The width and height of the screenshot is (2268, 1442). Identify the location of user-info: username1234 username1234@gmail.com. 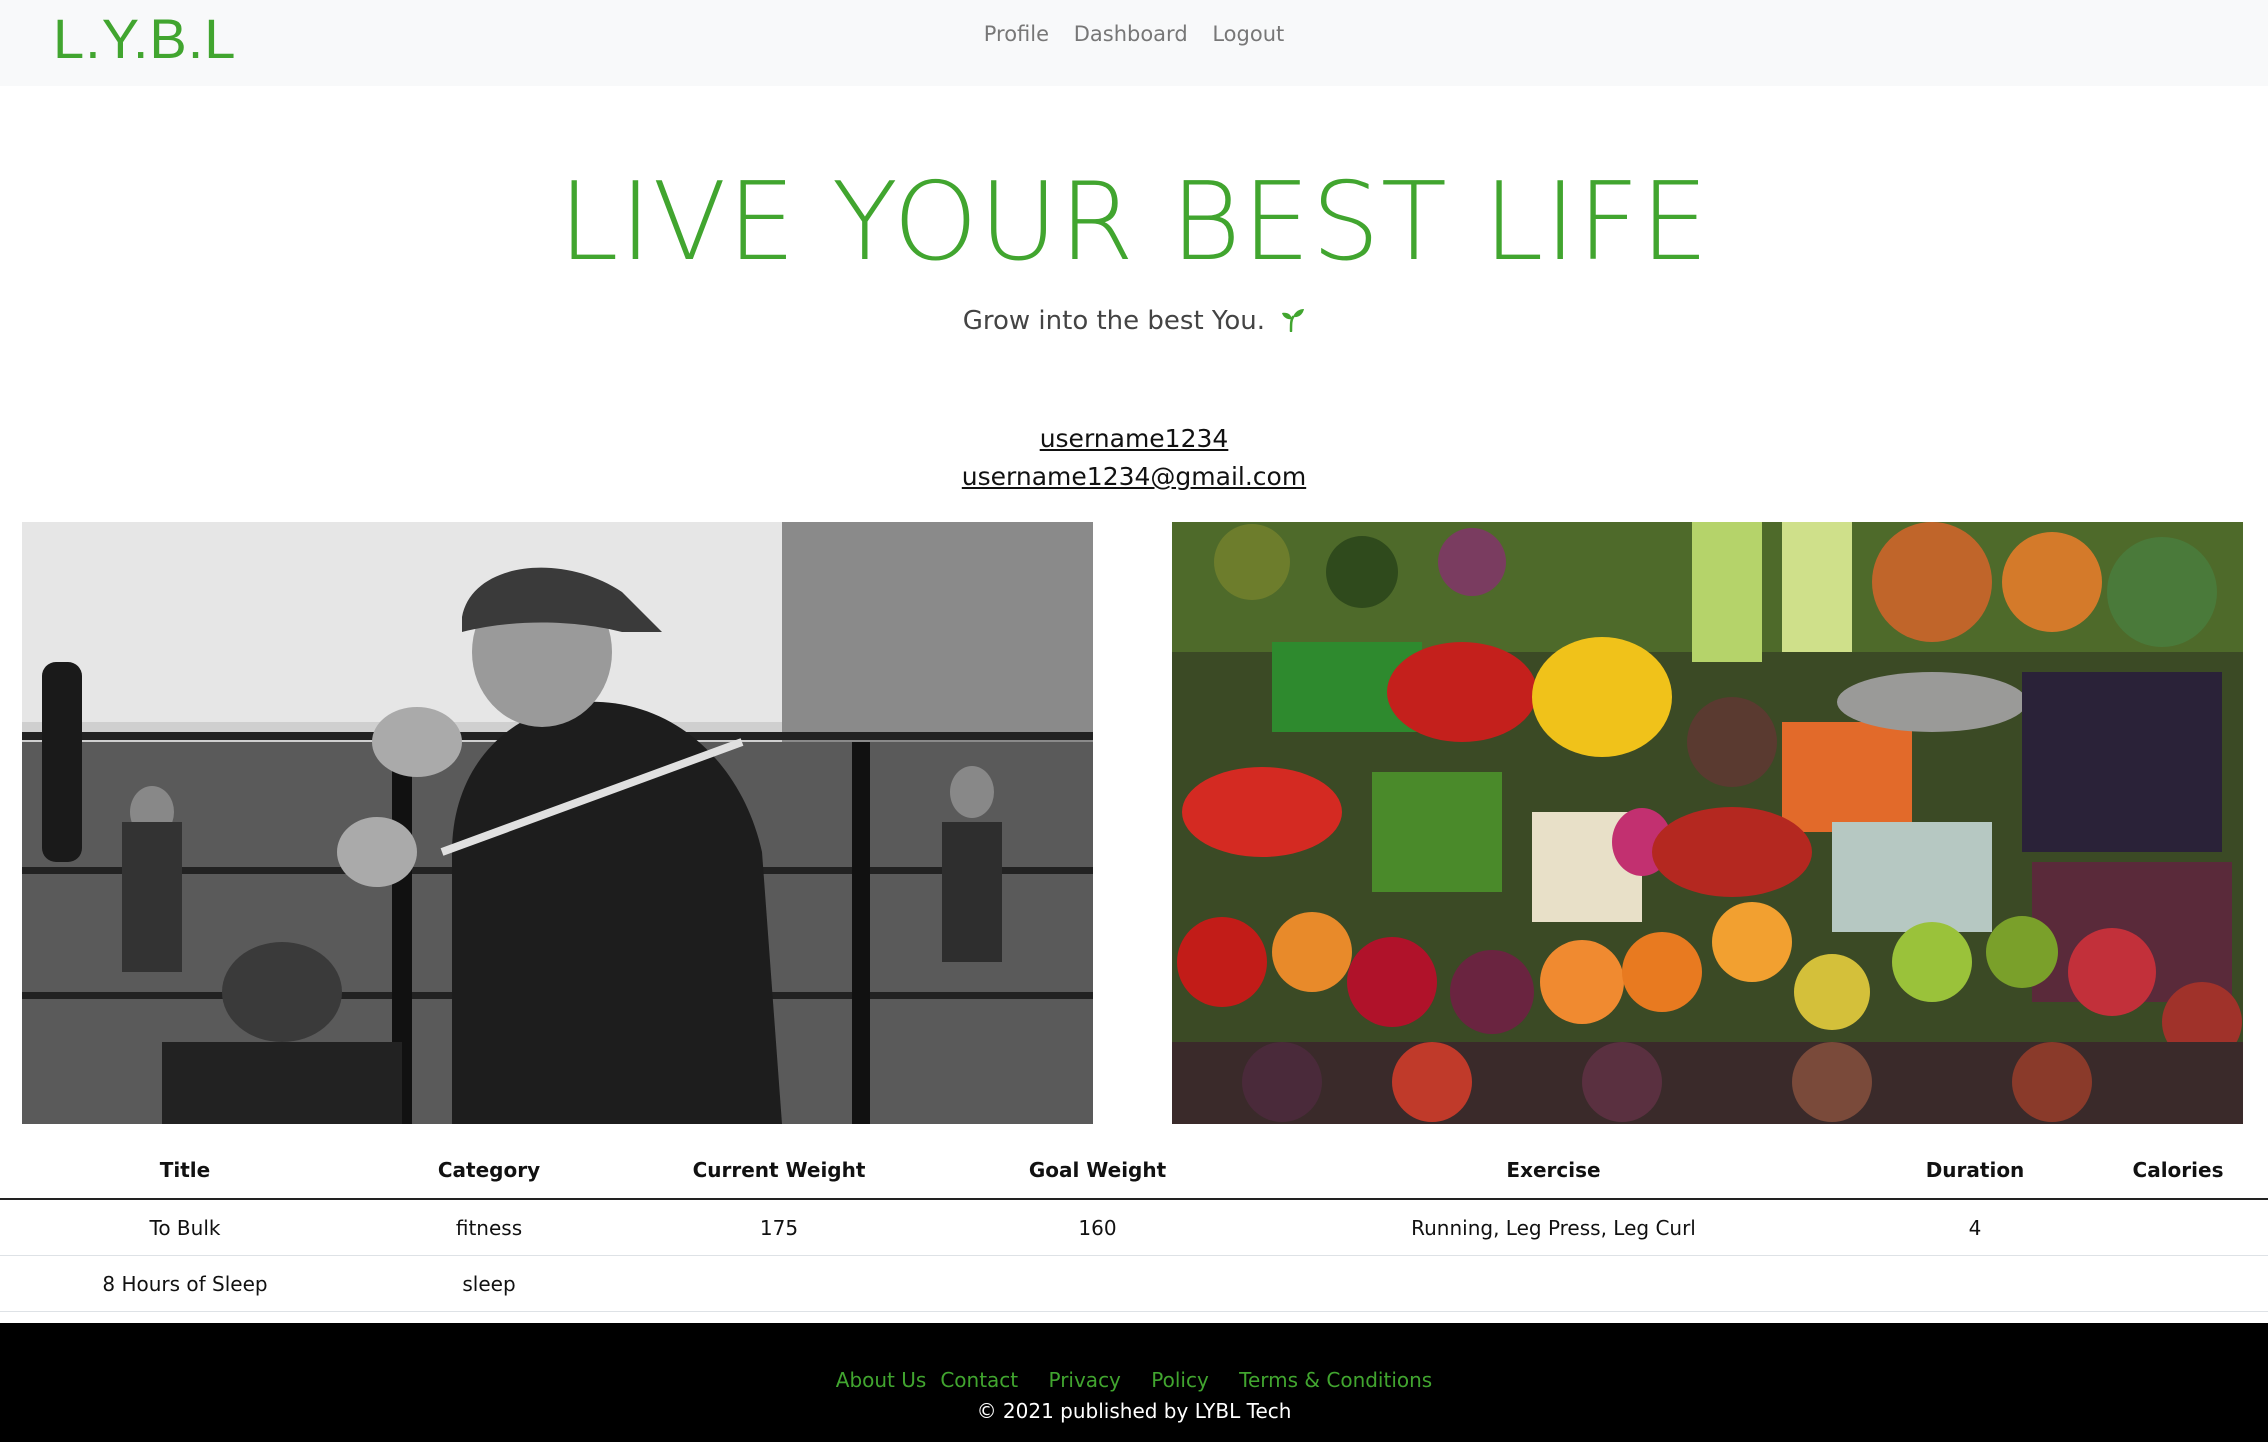
(1134, 458).